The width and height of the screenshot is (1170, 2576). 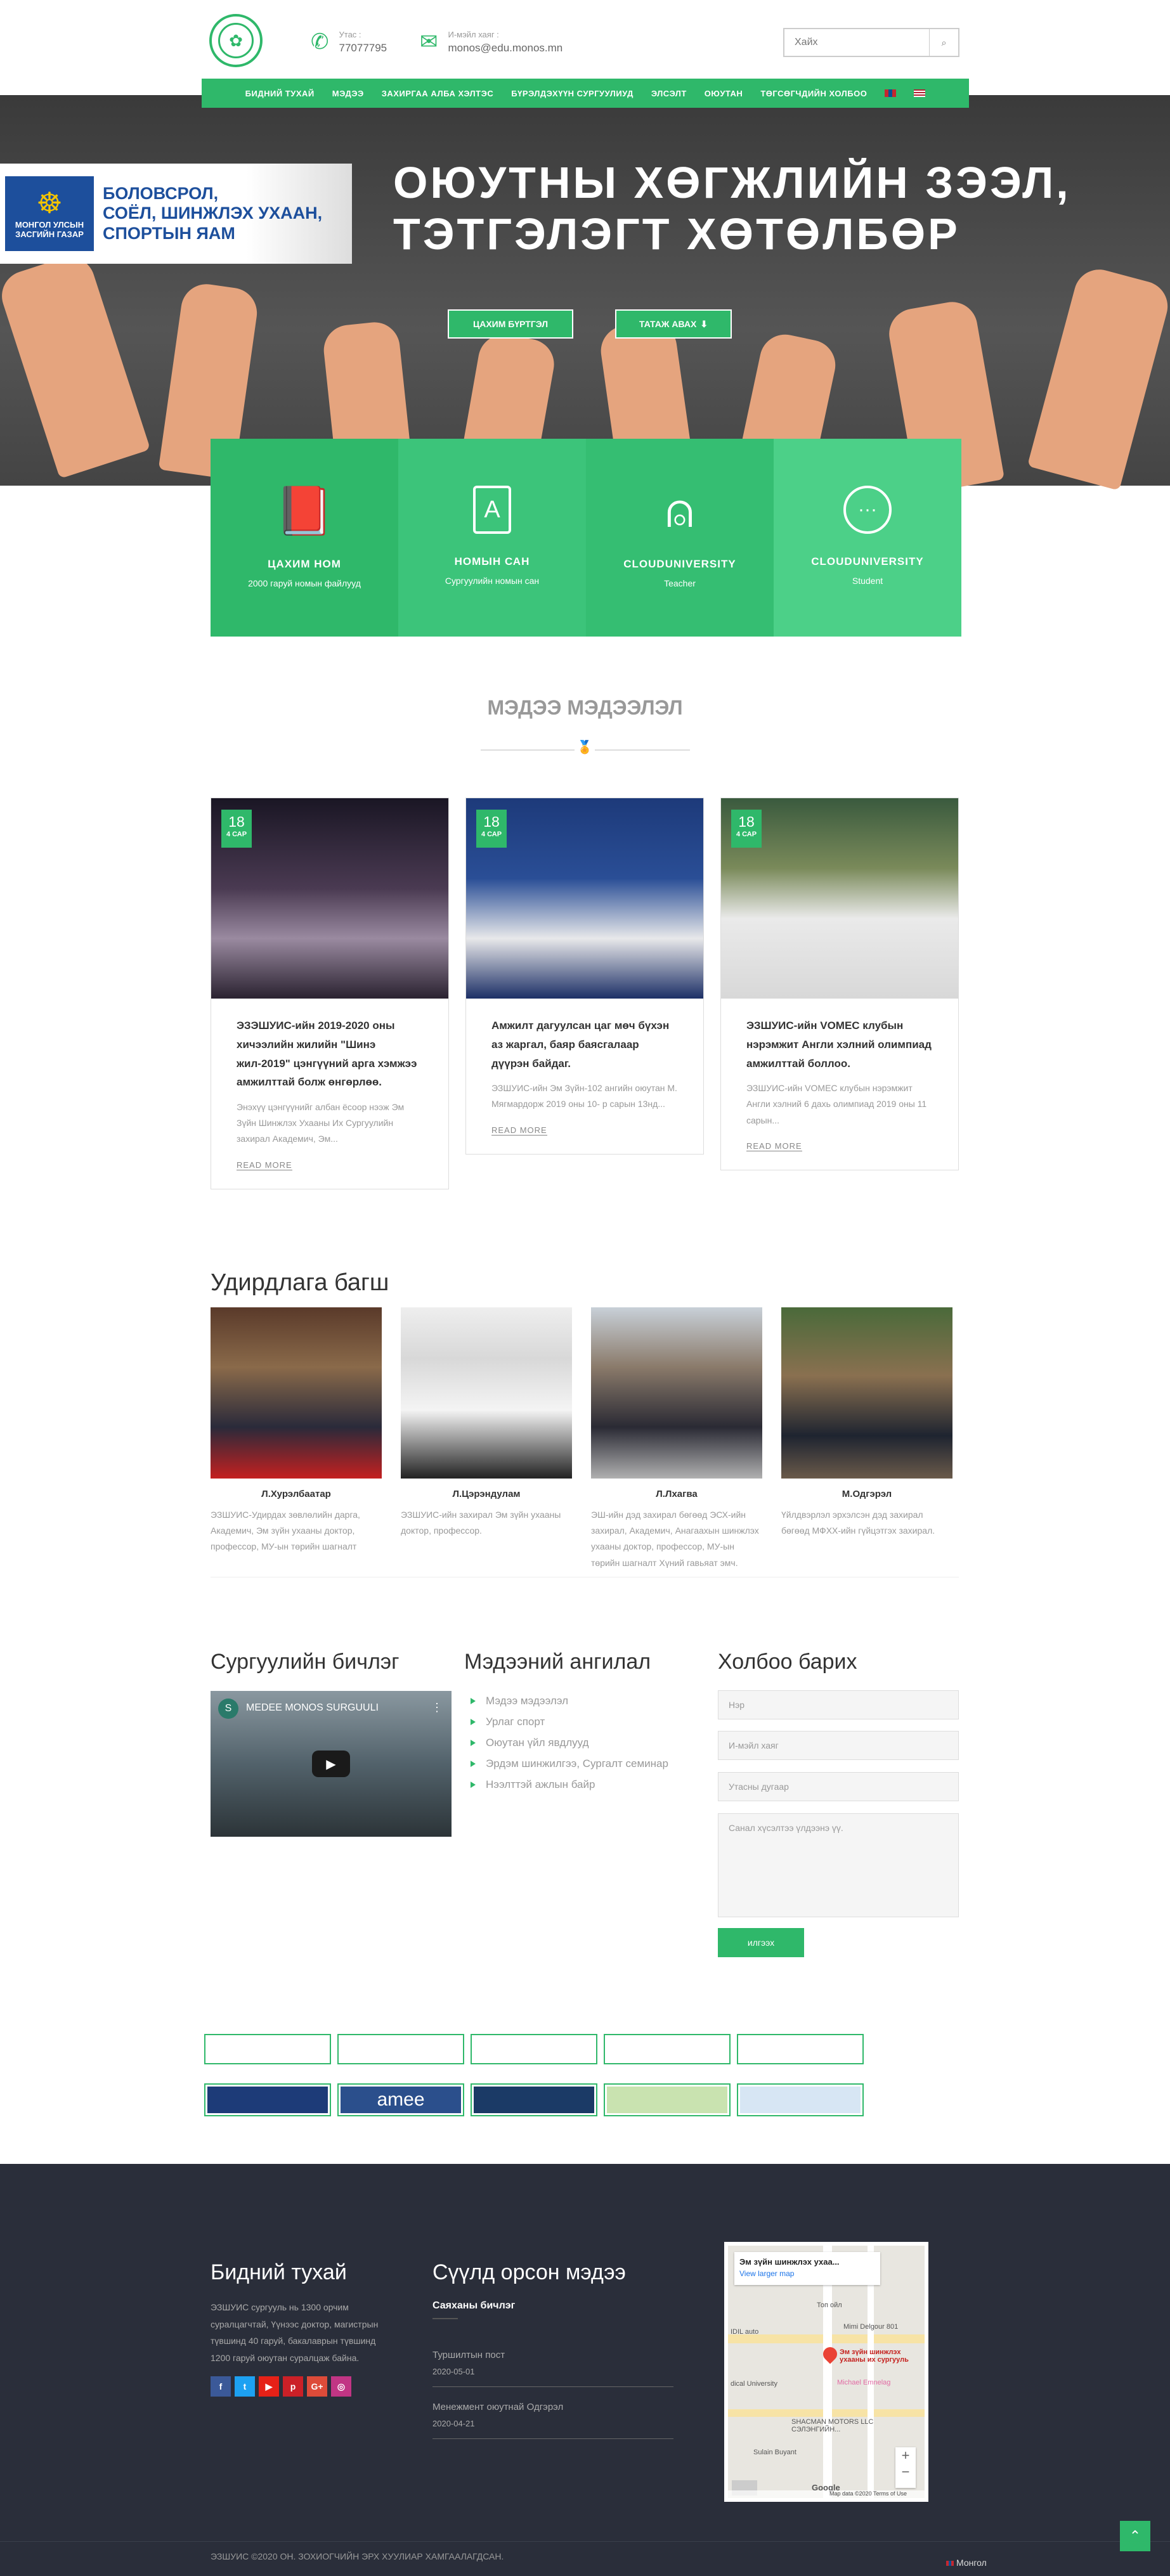 What do you see at coordinates (228, 1709) in the screenshot?
I see `channel-avatar: S` at bounding box center [228, 1709].